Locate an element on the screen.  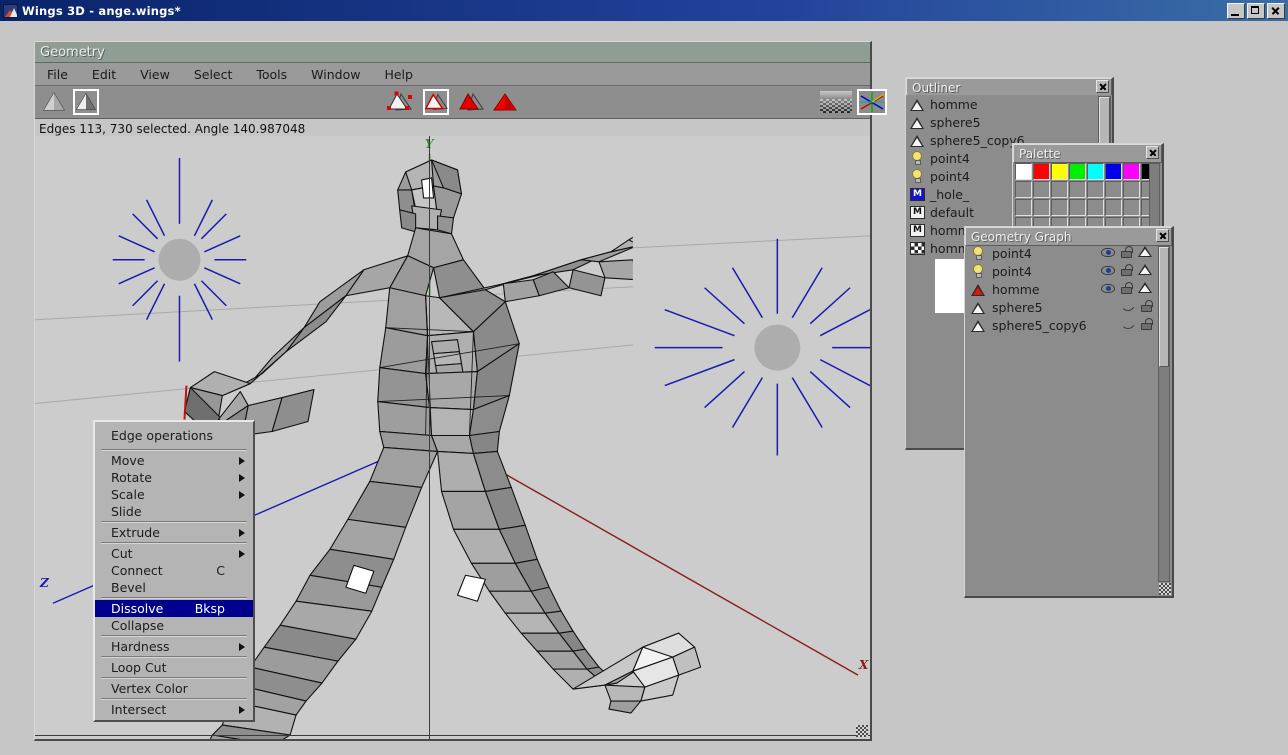
context-menu-item-intersect: Intersect is located at coordinates (174, 709).